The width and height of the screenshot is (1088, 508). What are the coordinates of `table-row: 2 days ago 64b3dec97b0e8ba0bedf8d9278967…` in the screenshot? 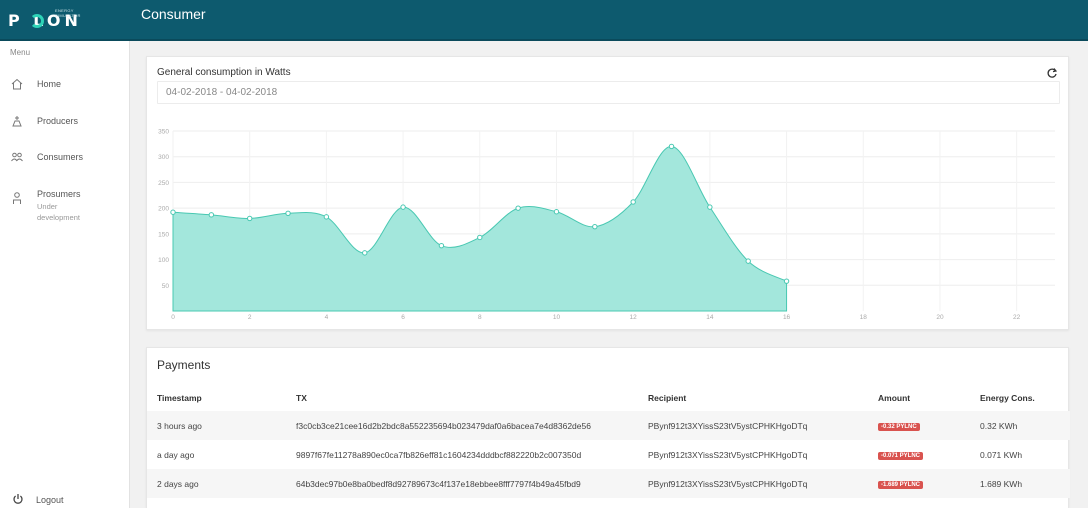 It's located at (608, 483).